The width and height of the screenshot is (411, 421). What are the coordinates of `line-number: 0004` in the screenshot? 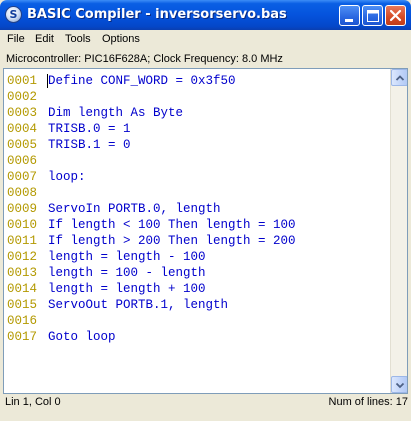 It's located at (22, 129).